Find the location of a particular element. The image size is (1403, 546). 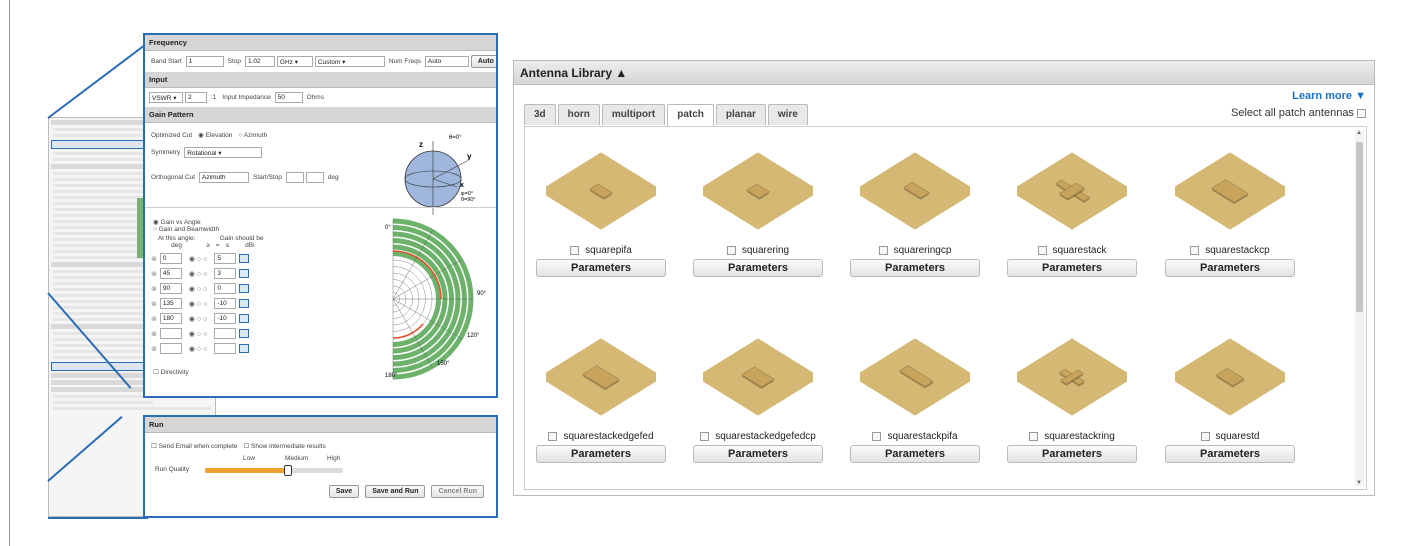

gain-field: 0 is located at coordinates (225, 289).